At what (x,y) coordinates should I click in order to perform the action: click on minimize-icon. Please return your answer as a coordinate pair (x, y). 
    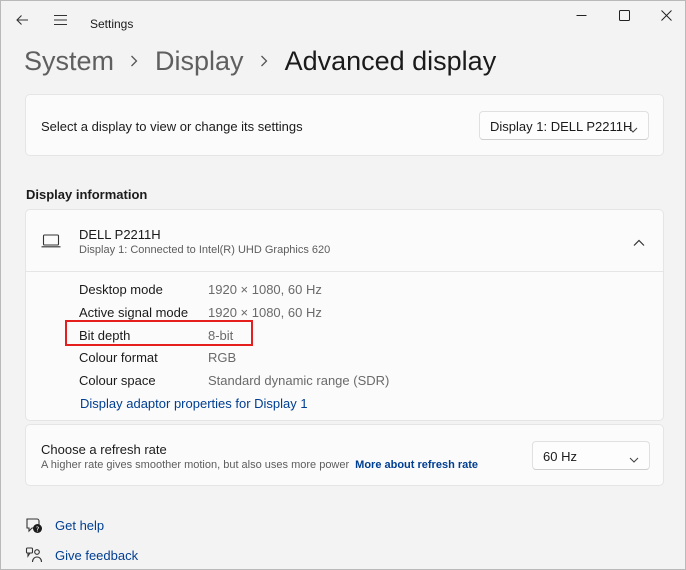
    Looking at the image, I should click on (581, 17).